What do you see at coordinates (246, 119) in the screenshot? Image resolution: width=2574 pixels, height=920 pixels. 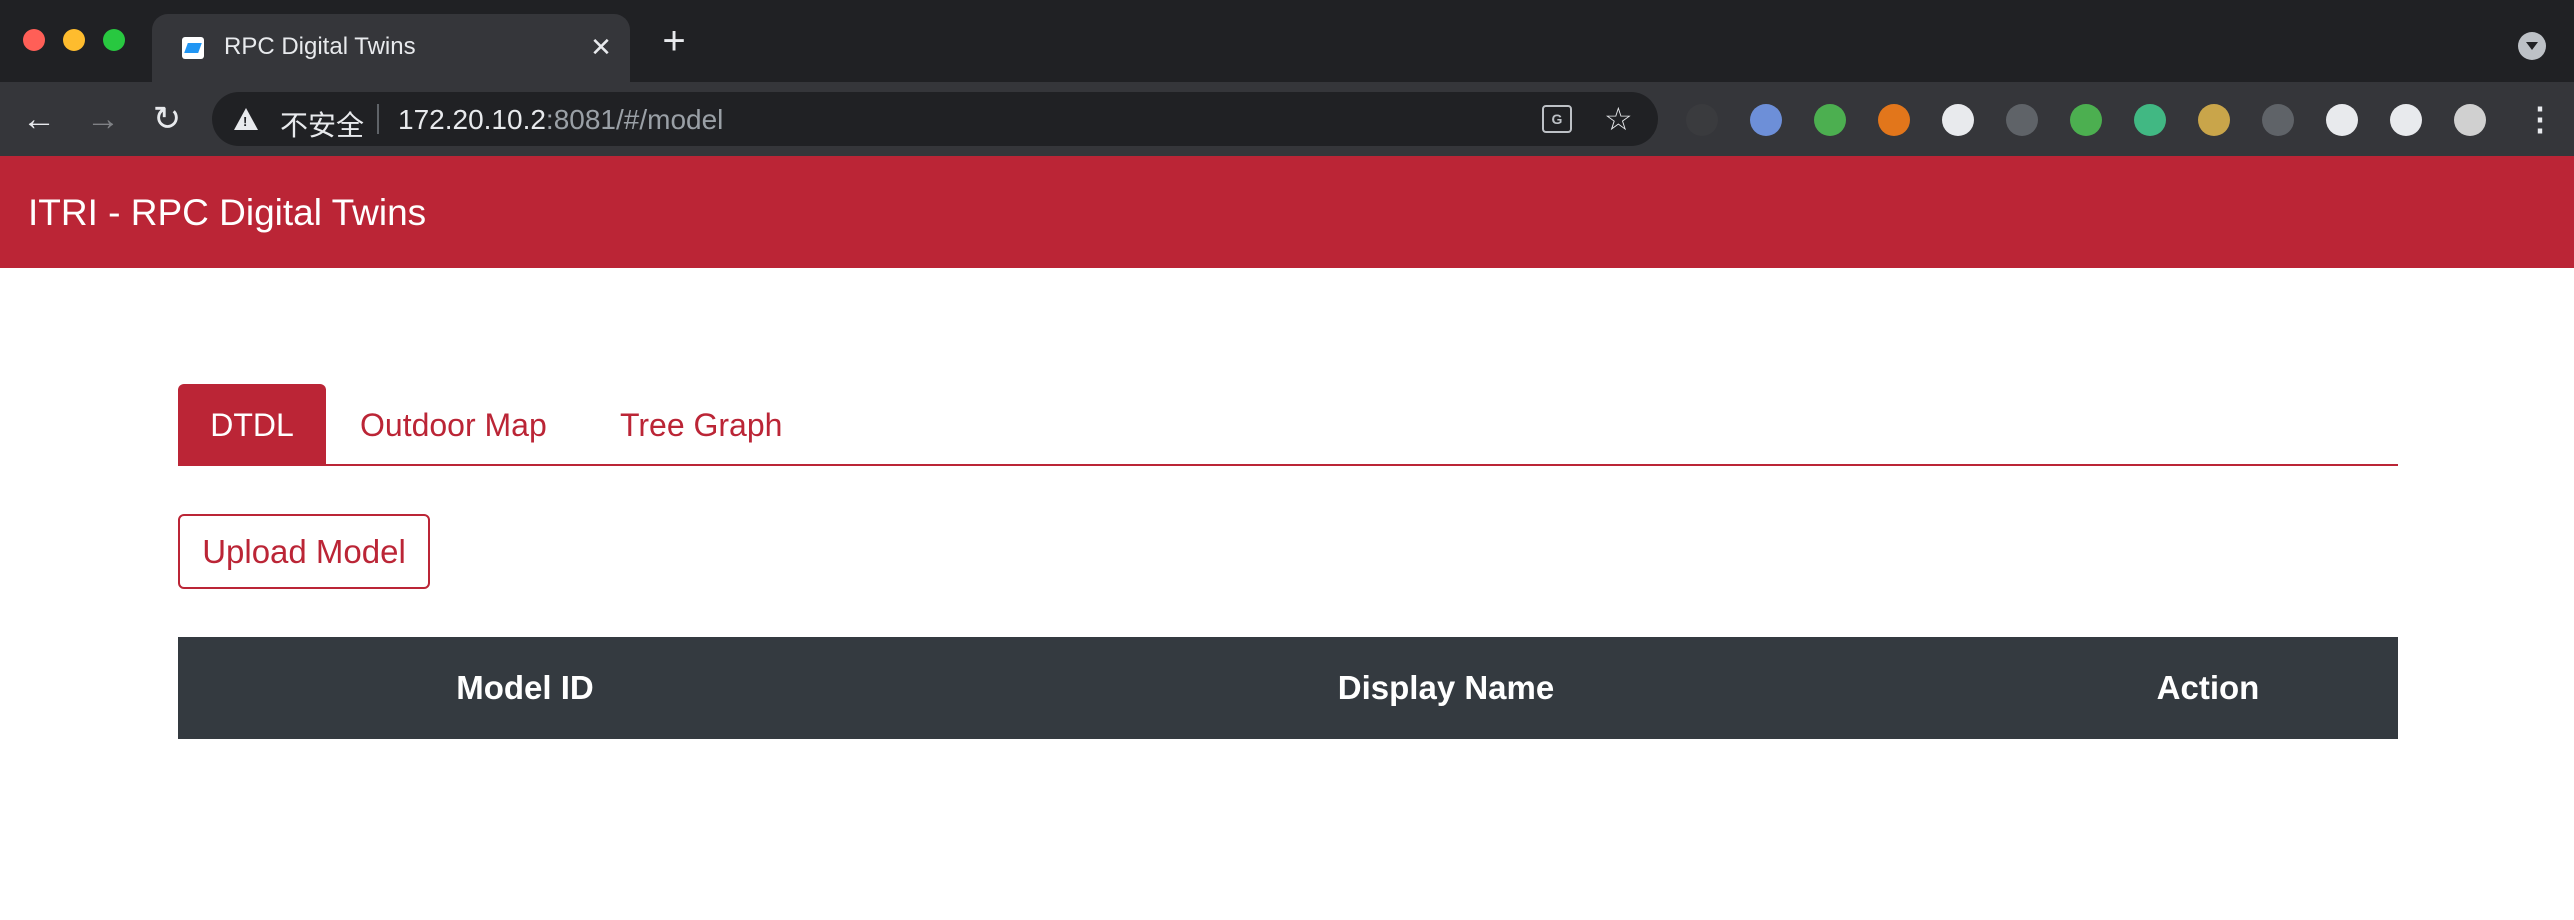 I see `warning-icon` at bounding box center [246, 119].